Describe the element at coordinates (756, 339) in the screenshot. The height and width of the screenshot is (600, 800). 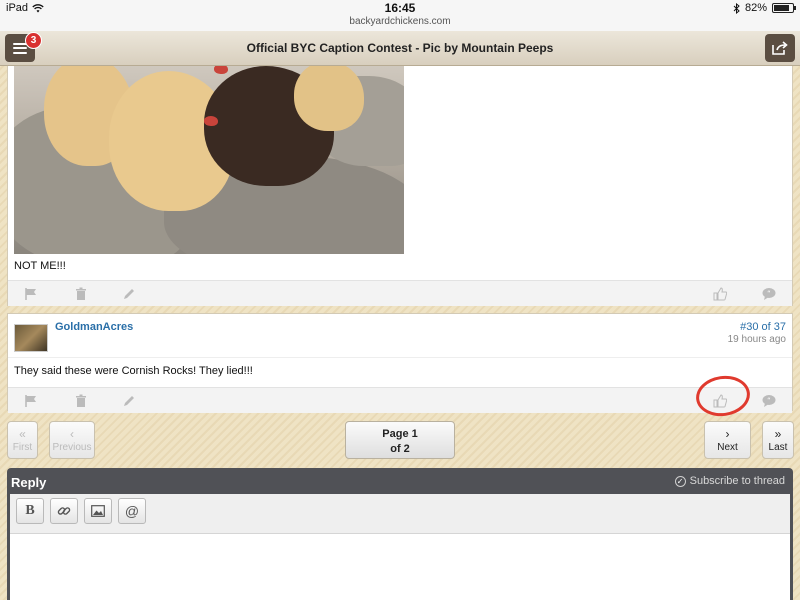
I see `post-timestamp: 19 hours ago` at that location.